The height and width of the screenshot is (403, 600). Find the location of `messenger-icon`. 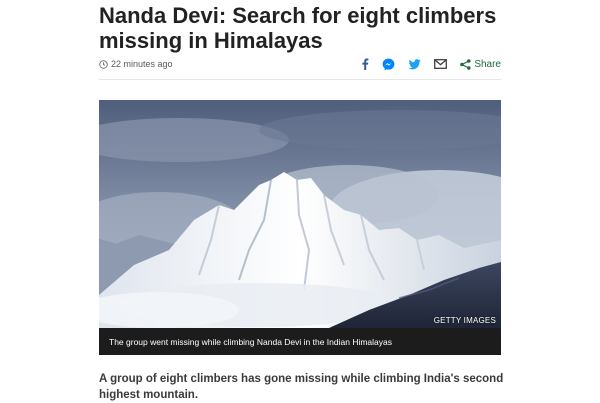

messenger-icon is located at coordinates (388, 64).